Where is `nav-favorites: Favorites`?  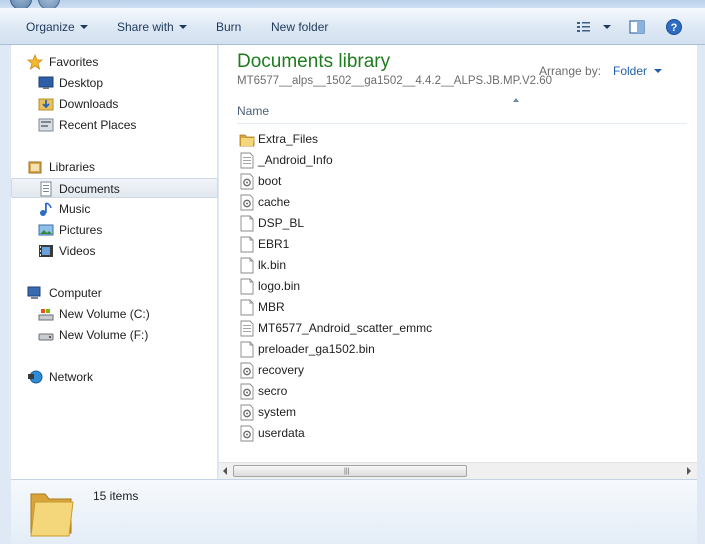 nav-favorites: Favorites is located at coordinates (114, 62).